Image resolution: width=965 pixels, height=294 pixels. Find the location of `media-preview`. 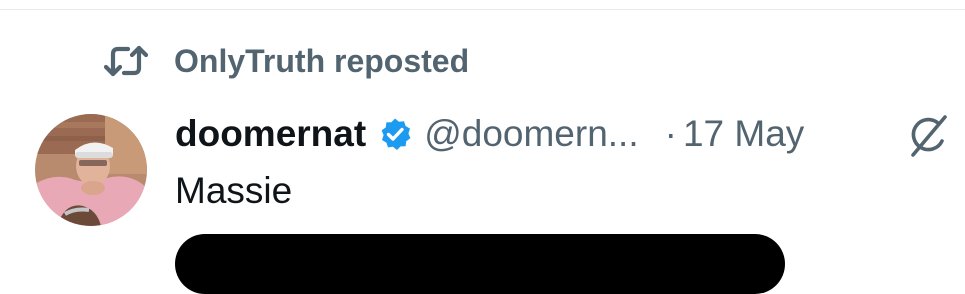

media-preview is located at coordinates (480, 264).